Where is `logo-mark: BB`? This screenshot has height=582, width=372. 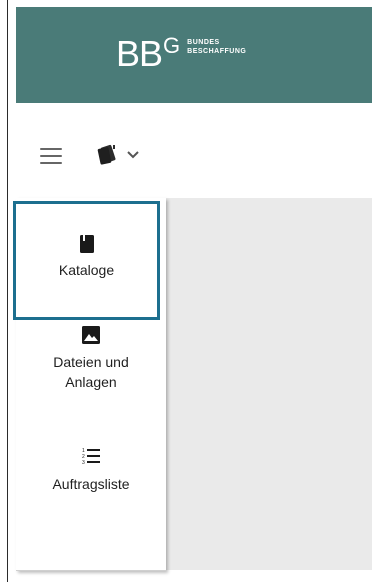
logo-mark: BB is located at coordinates (139, 53).